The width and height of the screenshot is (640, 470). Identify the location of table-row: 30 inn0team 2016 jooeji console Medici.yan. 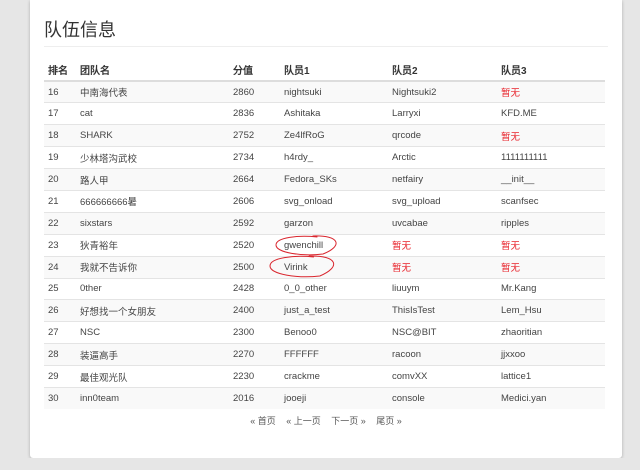
(324, 398).